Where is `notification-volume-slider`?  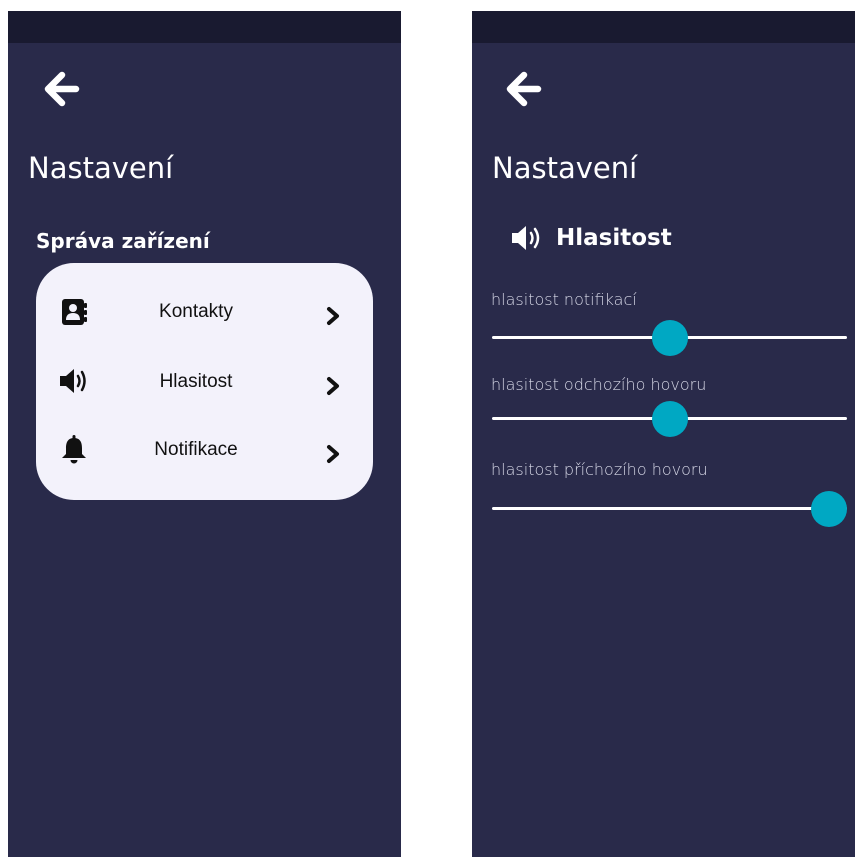 notification-volume-slider is located at coordinates (669, 338).